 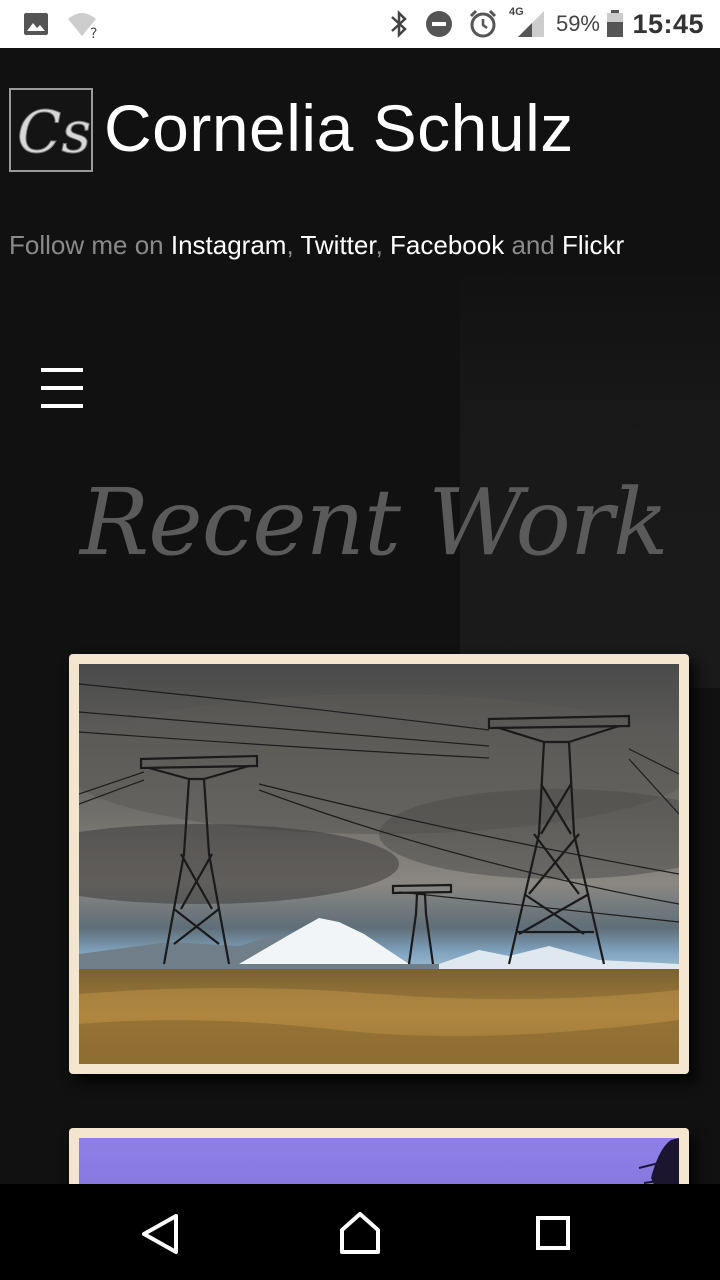 What do you see at coordinates (483, 24) in the screenshot?
I see `alarm-icon` at bounding box center [483, 24].